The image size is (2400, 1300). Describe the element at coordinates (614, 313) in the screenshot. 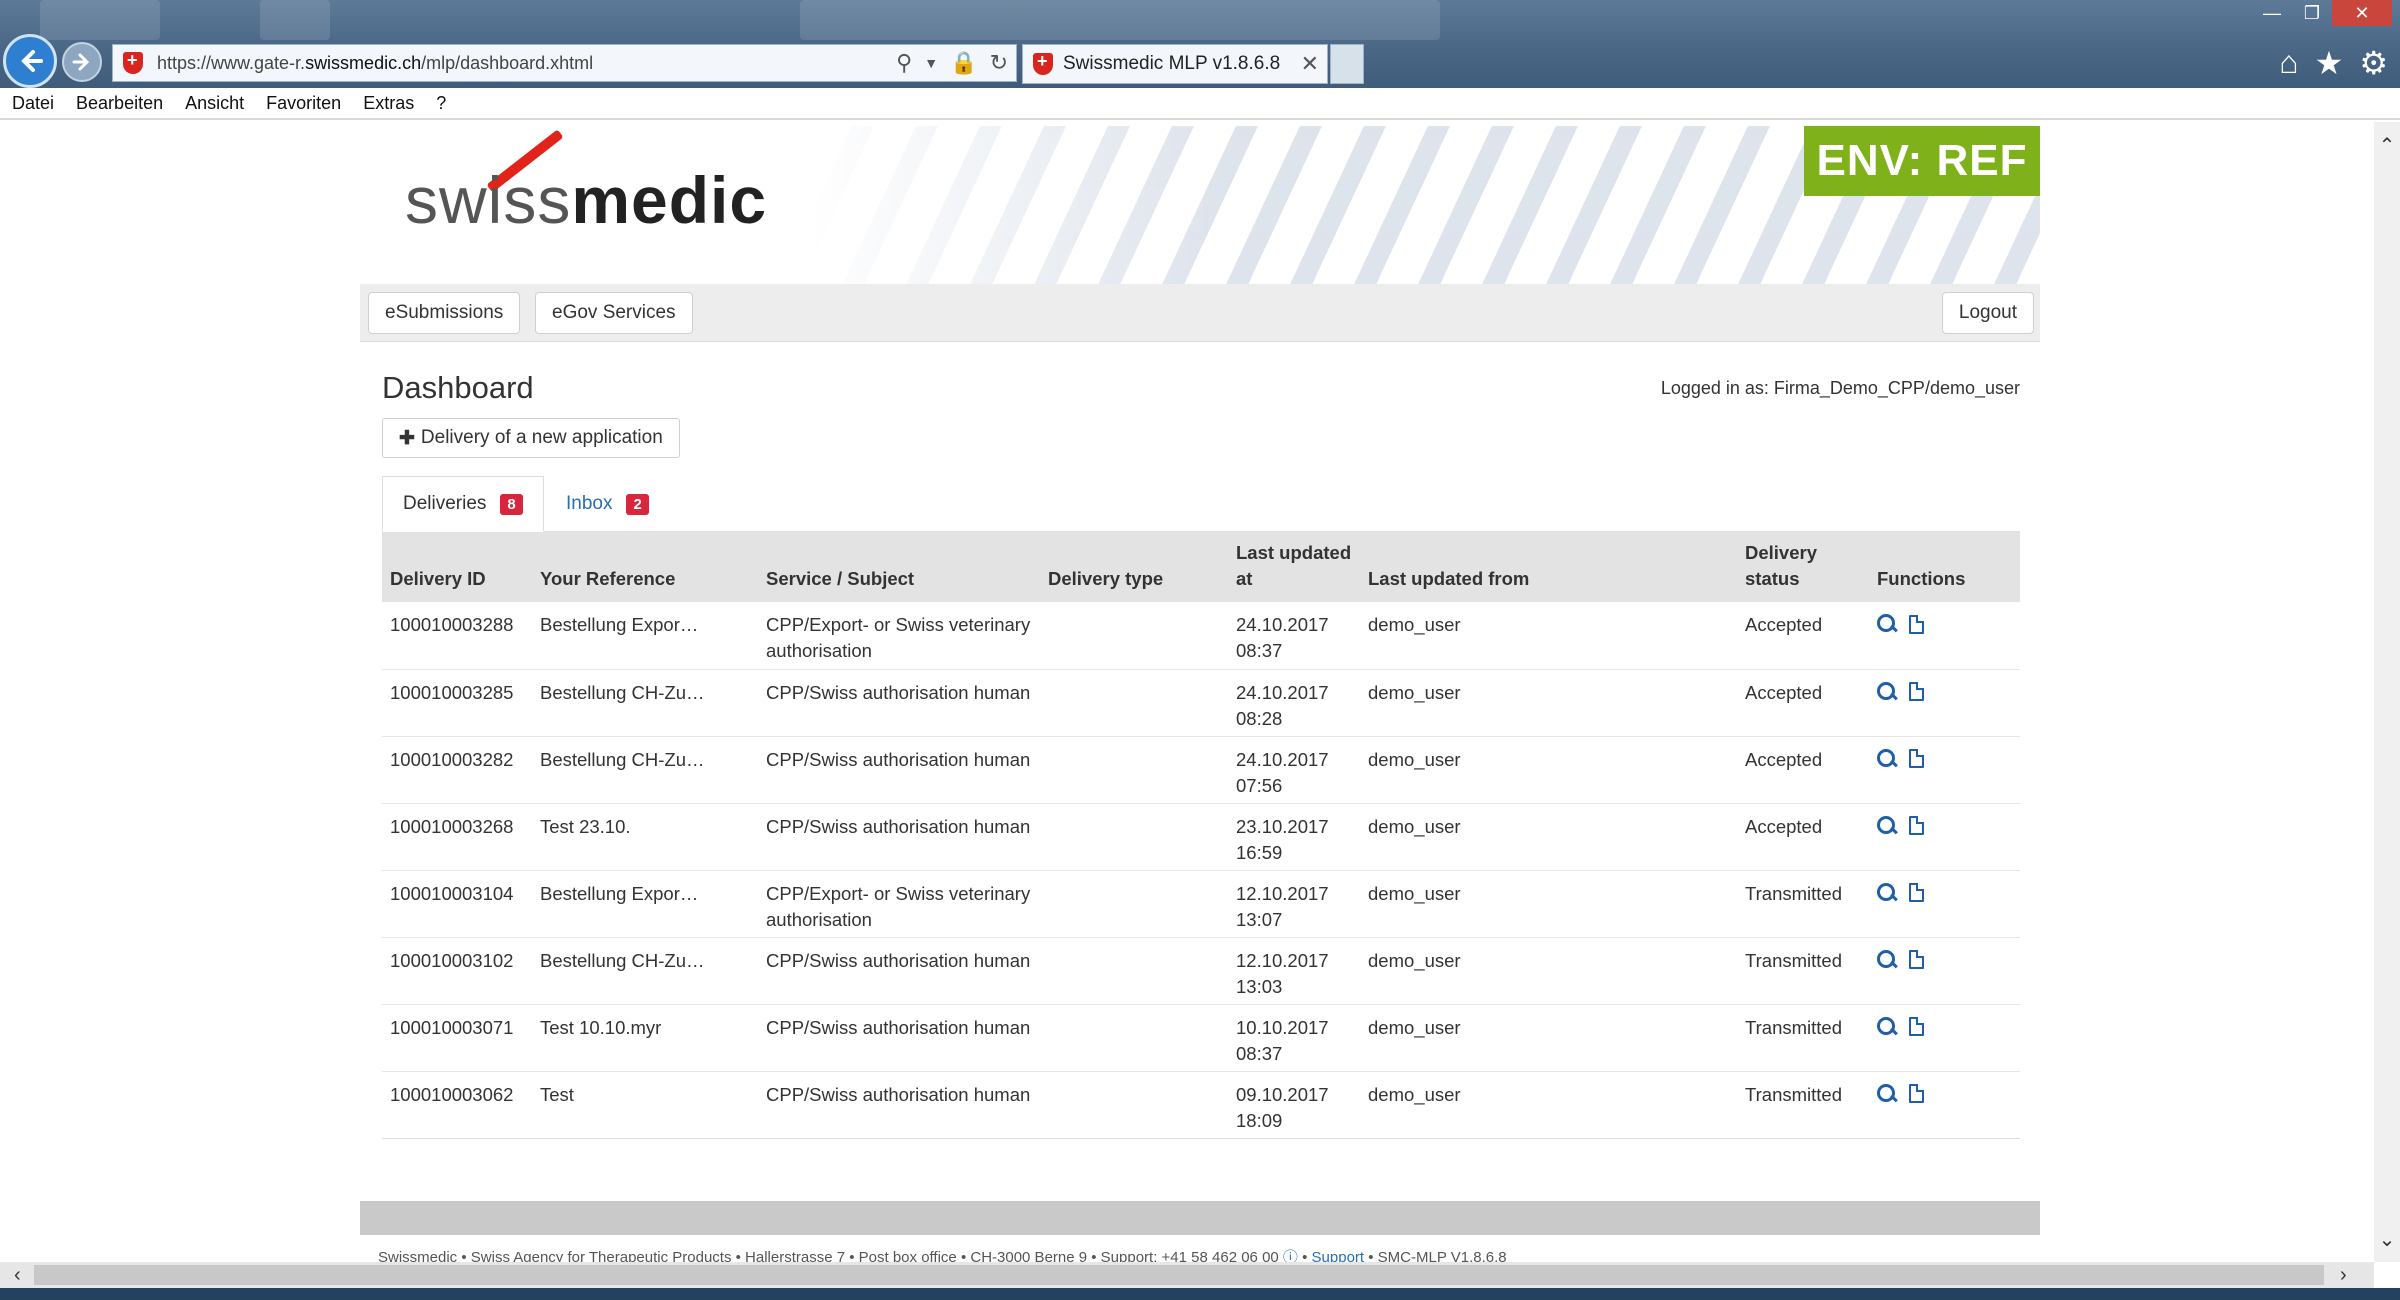

I see `egov-services-button: eGov Services` at that location.